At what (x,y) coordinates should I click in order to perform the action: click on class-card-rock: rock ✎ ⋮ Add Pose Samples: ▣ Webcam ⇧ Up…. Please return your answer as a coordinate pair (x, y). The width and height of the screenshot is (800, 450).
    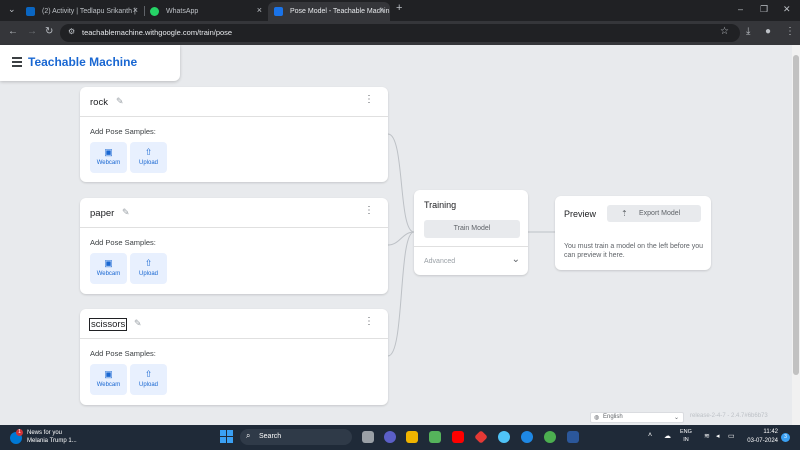
    Looking at the image, I should click on (234, 134).